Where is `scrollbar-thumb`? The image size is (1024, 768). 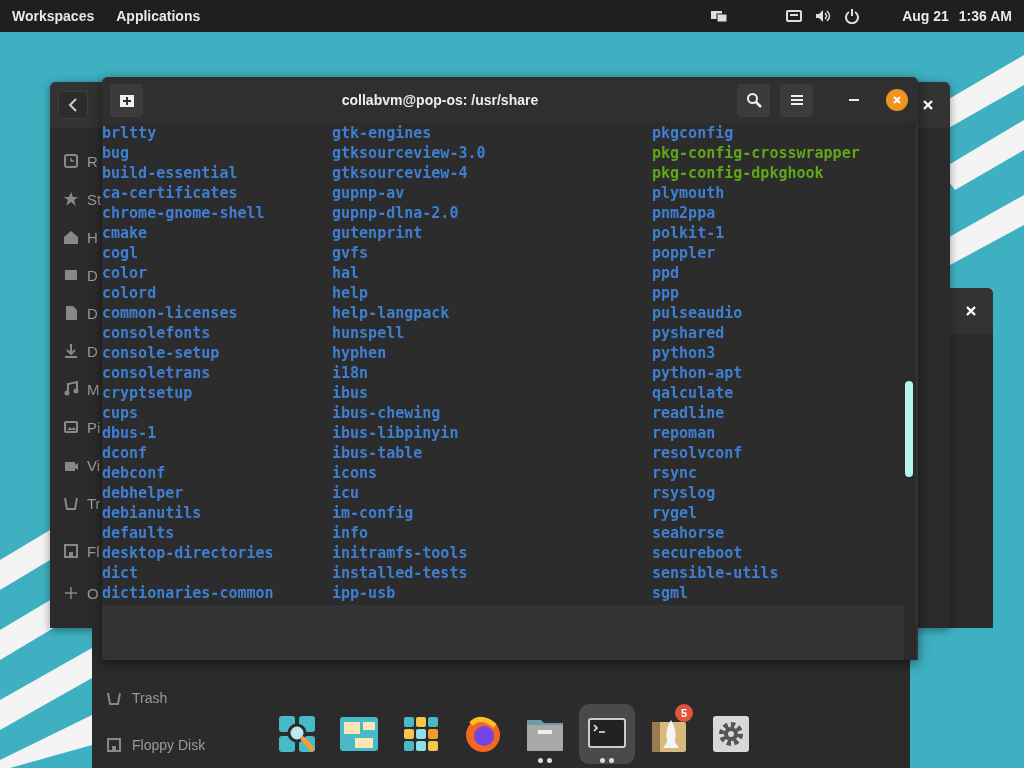 scrollbar-thumb is located at coordinates (909, 429).